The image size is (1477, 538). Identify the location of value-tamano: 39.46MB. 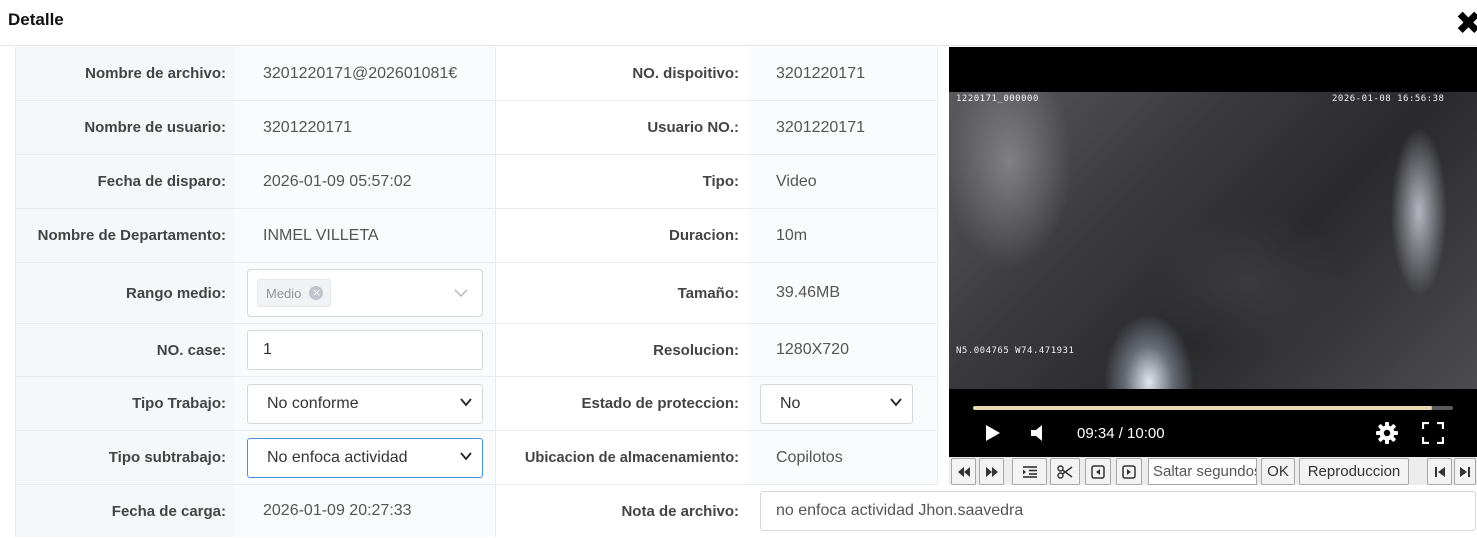
(843, 293).